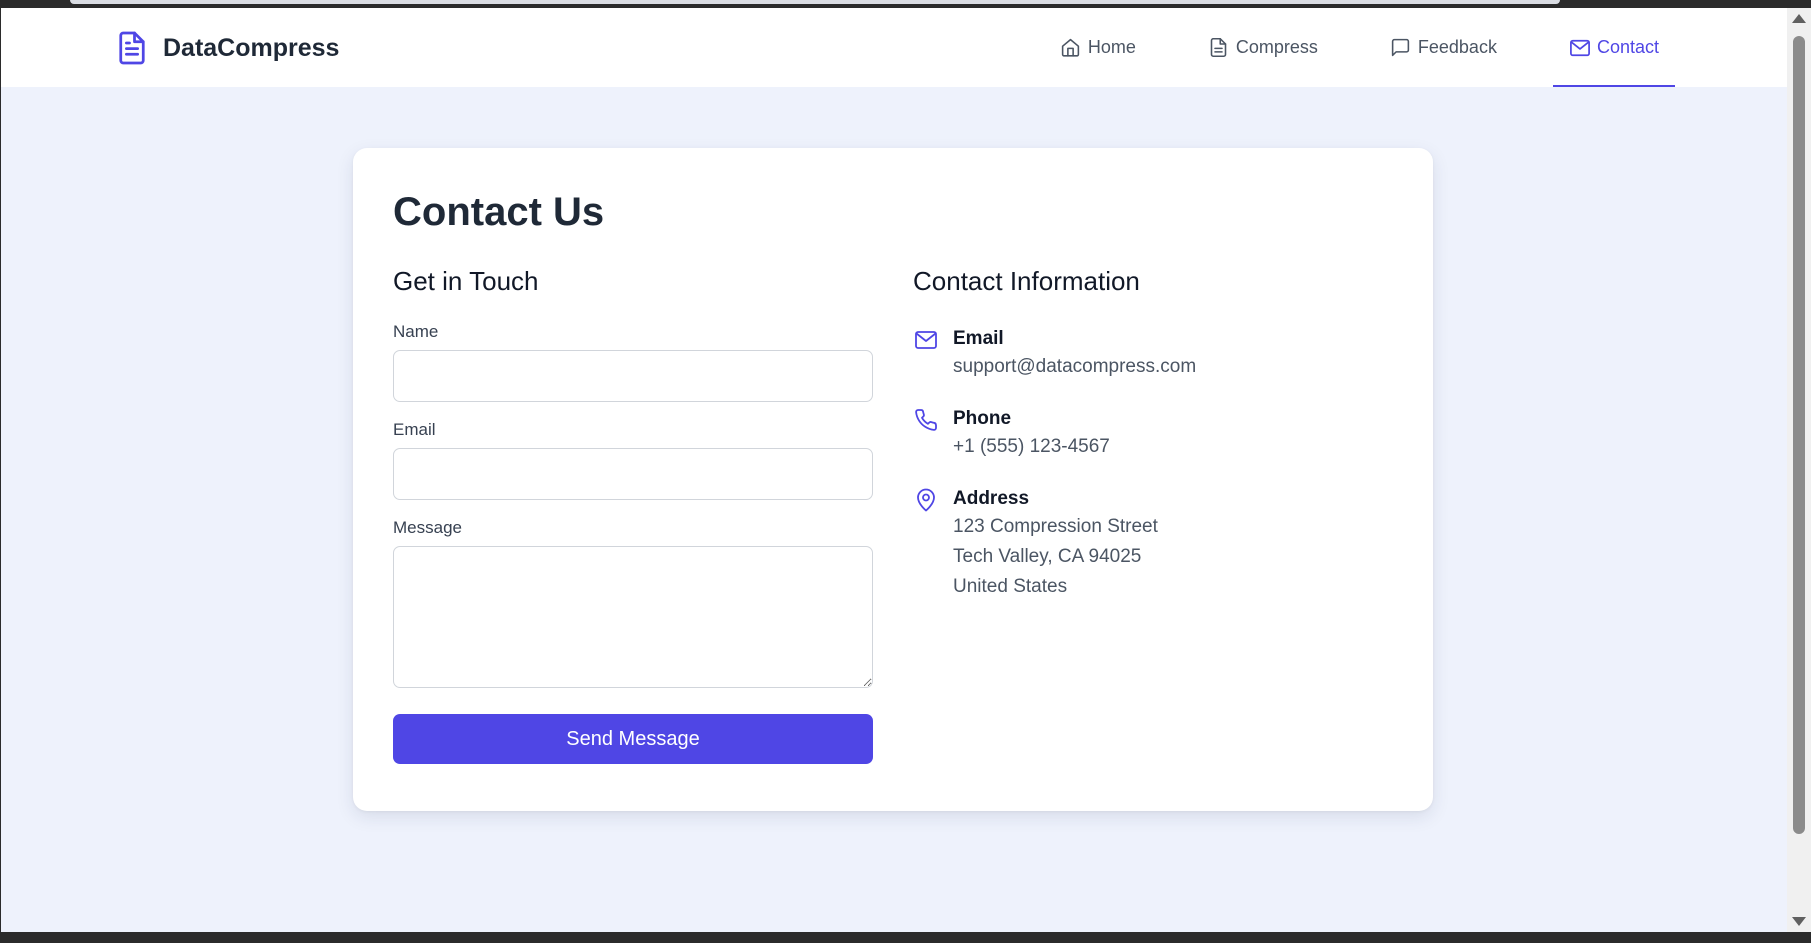 This screenshot has width=1811, height=943. I want to click on vertical-scrollbar, so click(1799, 470).